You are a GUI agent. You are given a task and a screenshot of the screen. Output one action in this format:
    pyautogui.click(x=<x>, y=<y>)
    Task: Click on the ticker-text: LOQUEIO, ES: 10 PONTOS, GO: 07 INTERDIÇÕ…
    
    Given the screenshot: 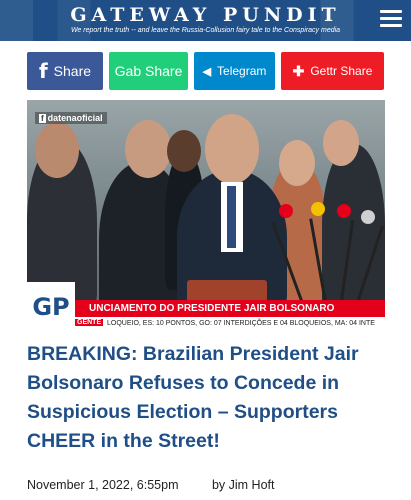 What is the action you would take?
    pyautogui.click(x=241, y=323)
    